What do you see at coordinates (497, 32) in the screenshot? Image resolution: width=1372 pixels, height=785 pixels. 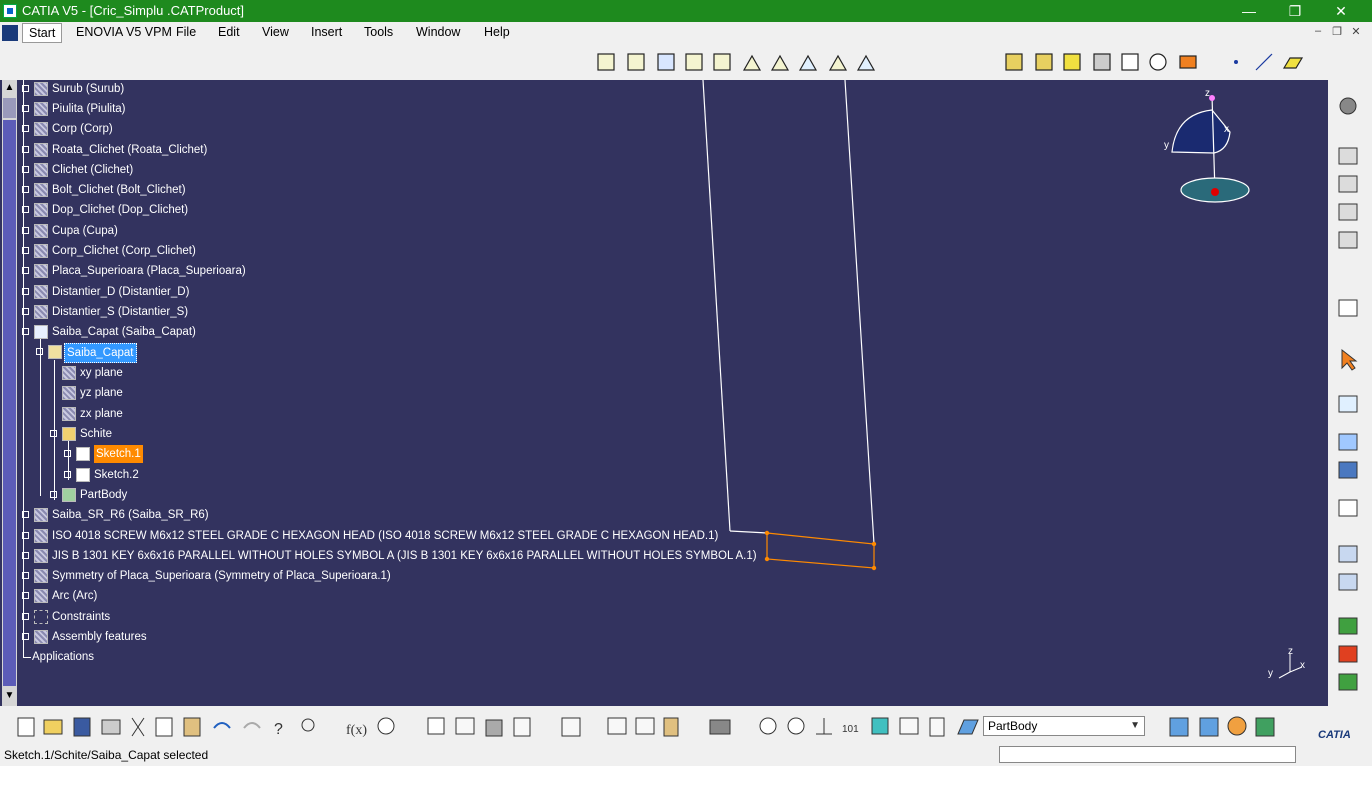 I see `menu-help: Help` at bounding box center [497, 32].